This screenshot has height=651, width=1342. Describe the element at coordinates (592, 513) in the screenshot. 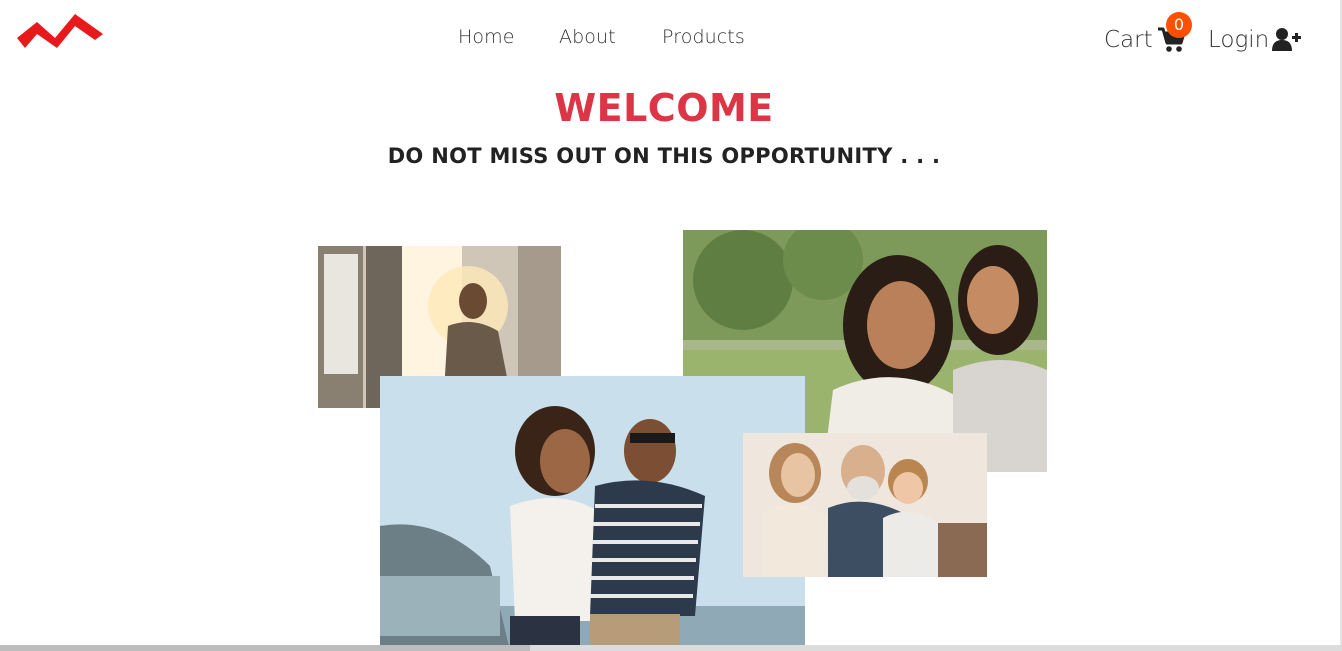

I see `photo-couple-by-car` at that location.